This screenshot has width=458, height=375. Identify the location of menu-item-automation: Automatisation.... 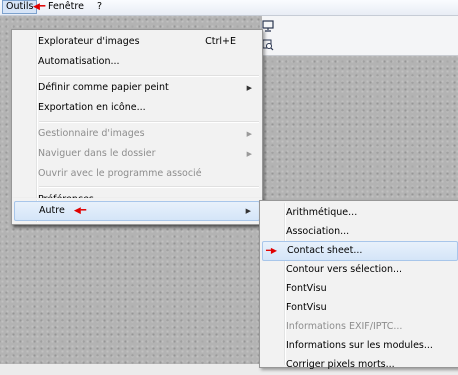
(137, 62).